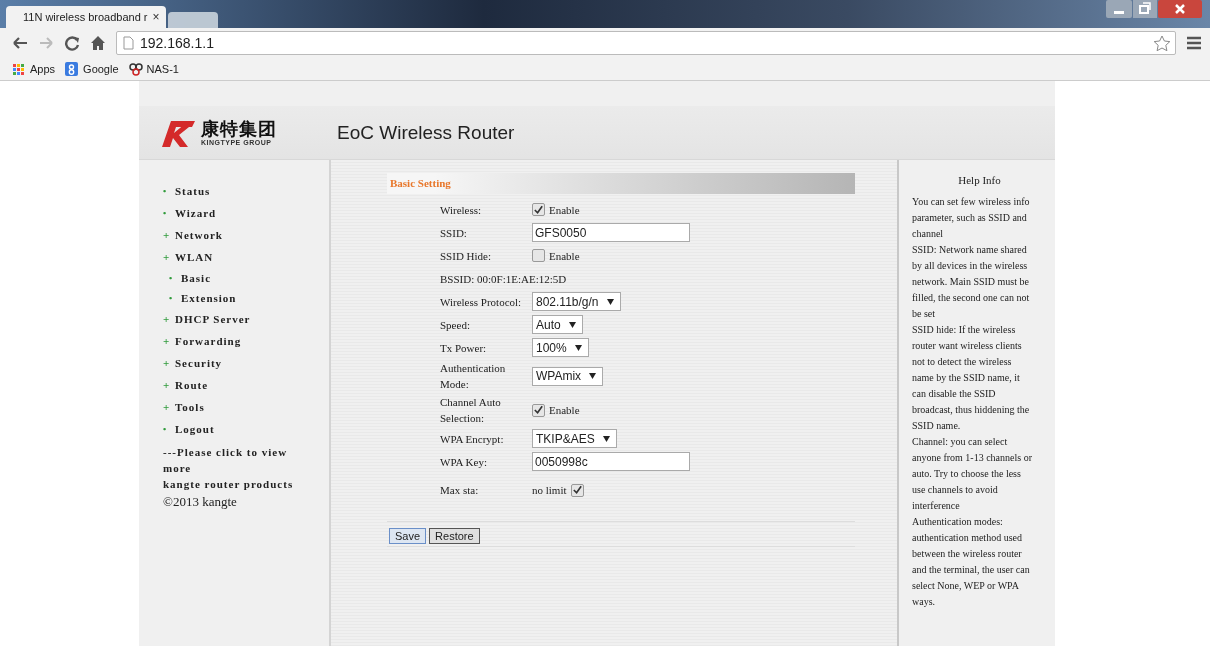 The width and height of the screenshot is (1210, 646). What do you see at coordinates (187, 191) in the screenshot?
I see `sidebar-item: • Status` at bounding box center [187, 191].